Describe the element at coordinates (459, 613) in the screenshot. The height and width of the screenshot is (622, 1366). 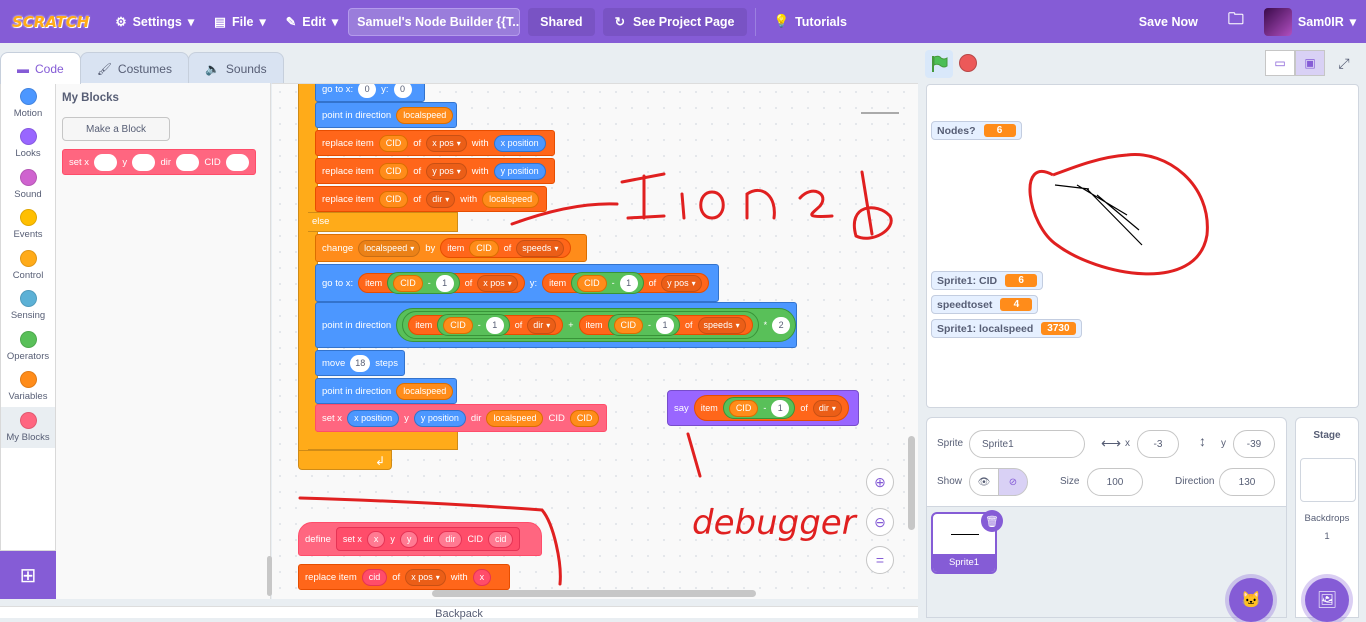
I see `backpack-header: Backpack` at that location.